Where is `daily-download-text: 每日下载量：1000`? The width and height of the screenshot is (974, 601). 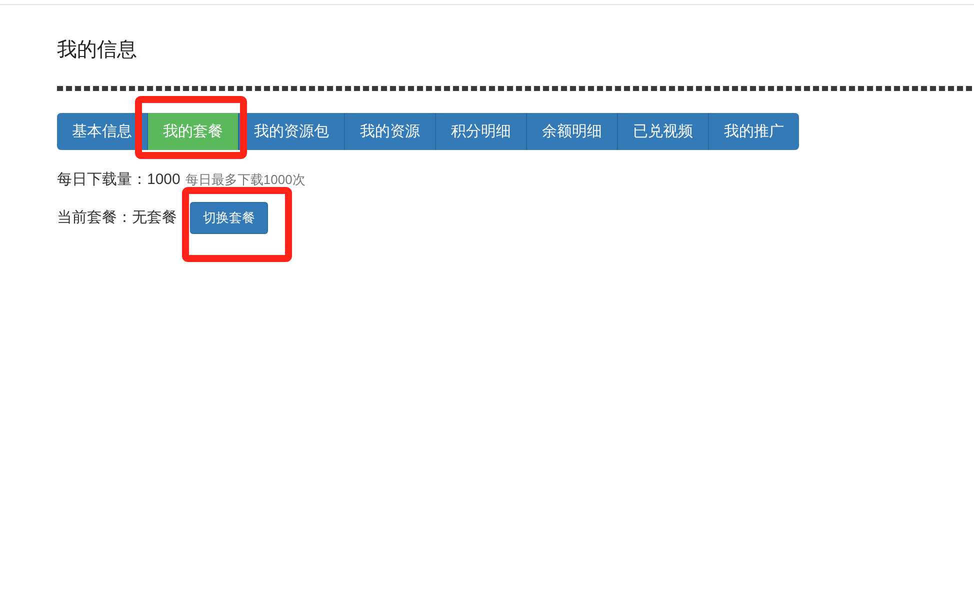
daily-download-text: 每日下载量：1000 is located at coordinates (118, 180).